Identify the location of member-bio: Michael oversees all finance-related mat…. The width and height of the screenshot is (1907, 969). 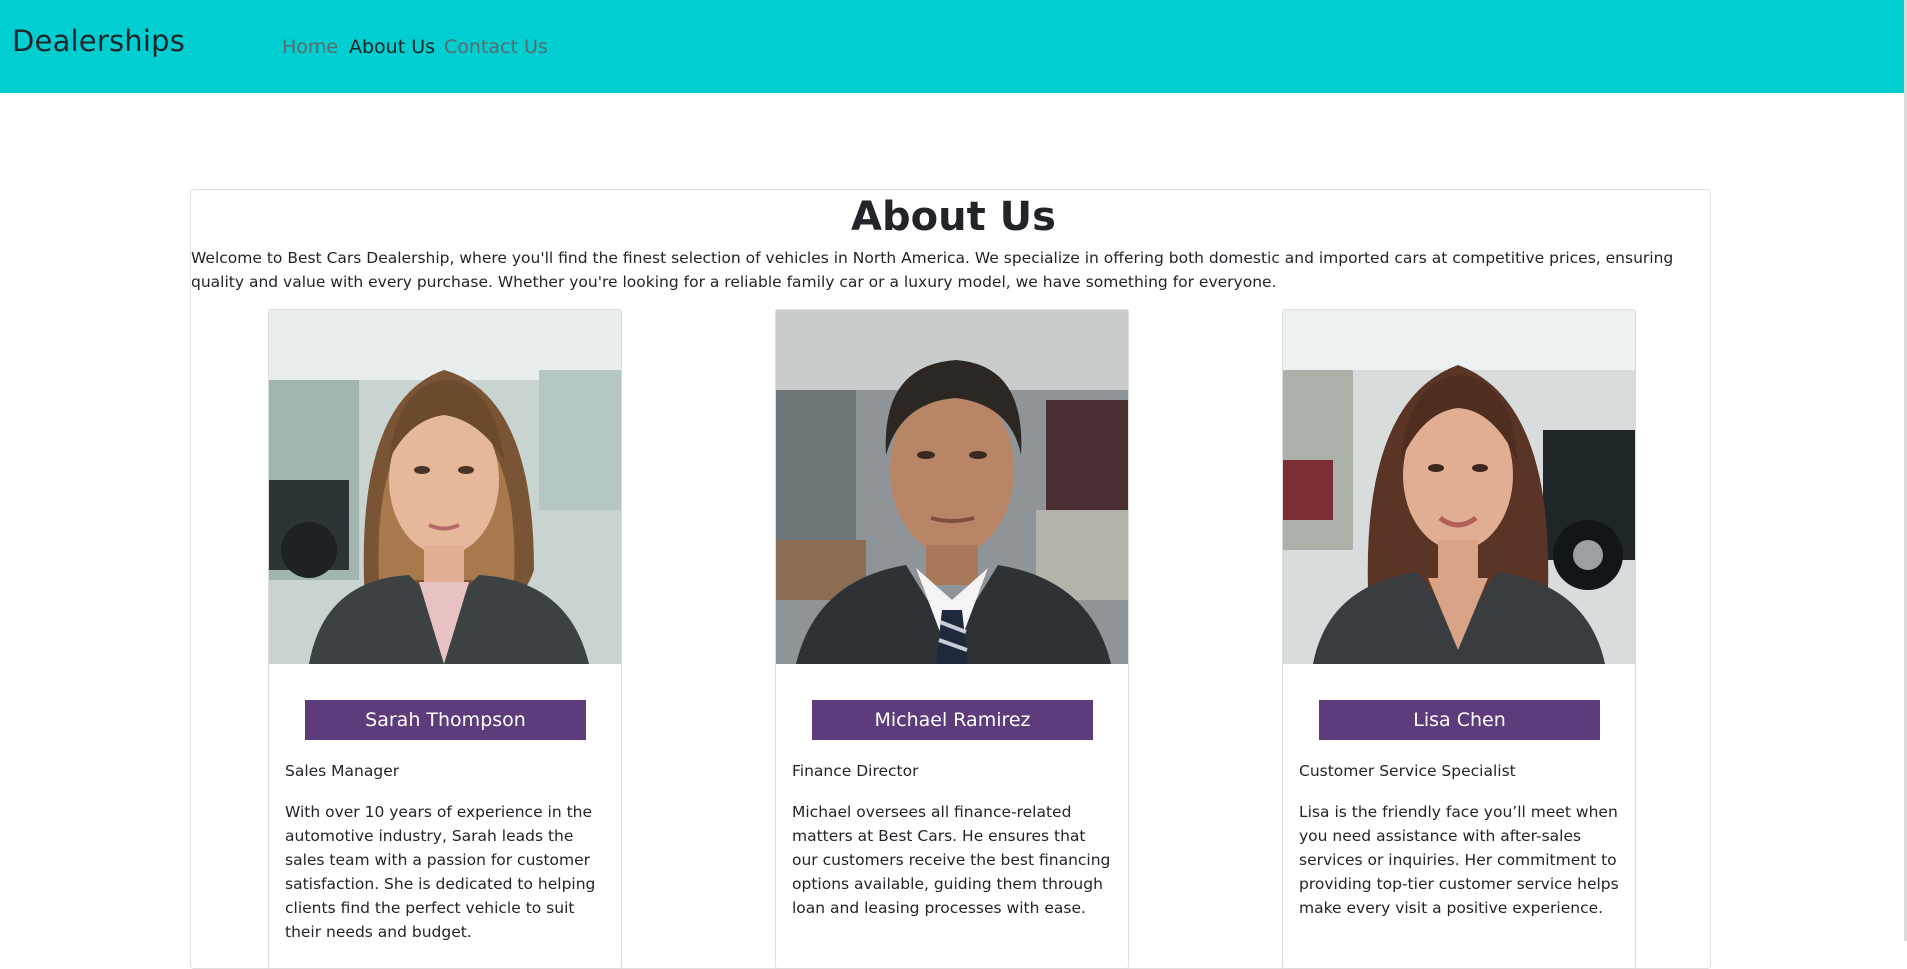
(951, 860).